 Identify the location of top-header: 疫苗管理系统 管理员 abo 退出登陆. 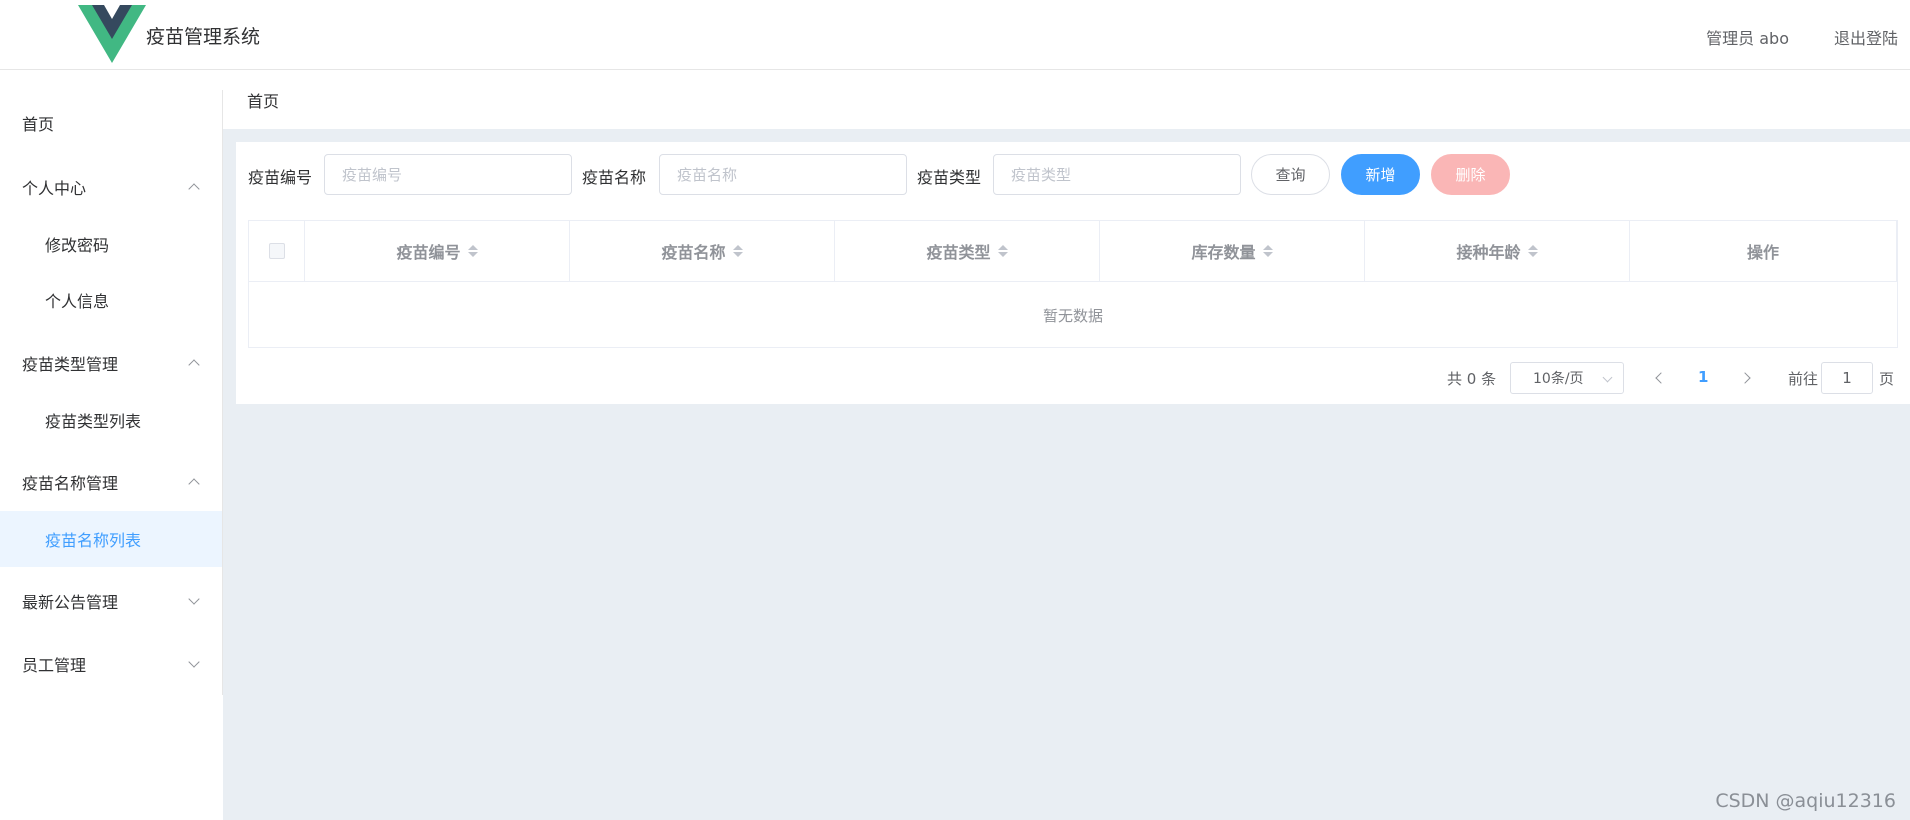
(955, 35).